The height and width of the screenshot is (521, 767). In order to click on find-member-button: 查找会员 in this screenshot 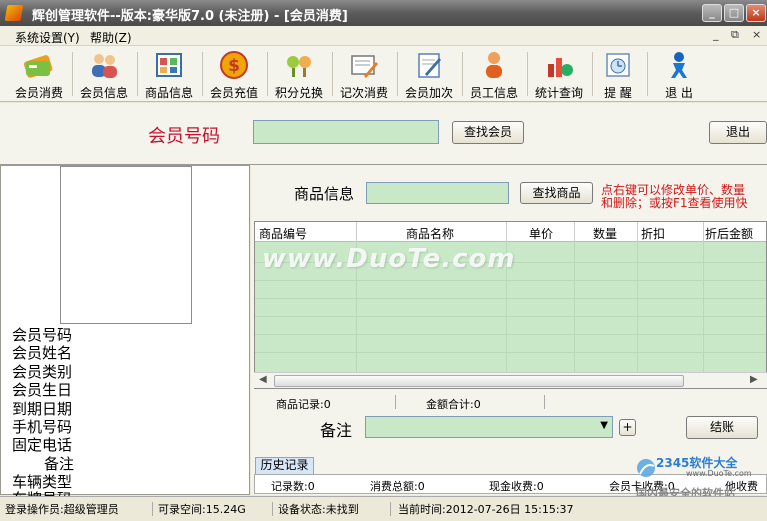, I will do `click(488, 132)`.